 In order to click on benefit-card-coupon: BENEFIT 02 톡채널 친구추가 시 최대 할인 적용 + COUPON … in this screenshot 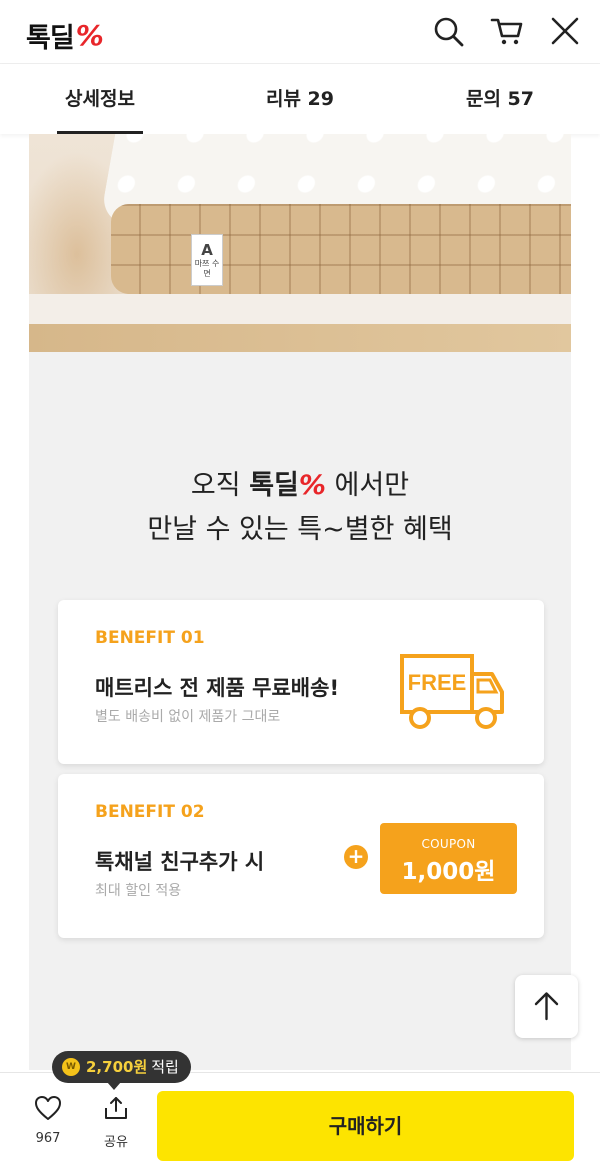, I will do `click(301, 856)`.